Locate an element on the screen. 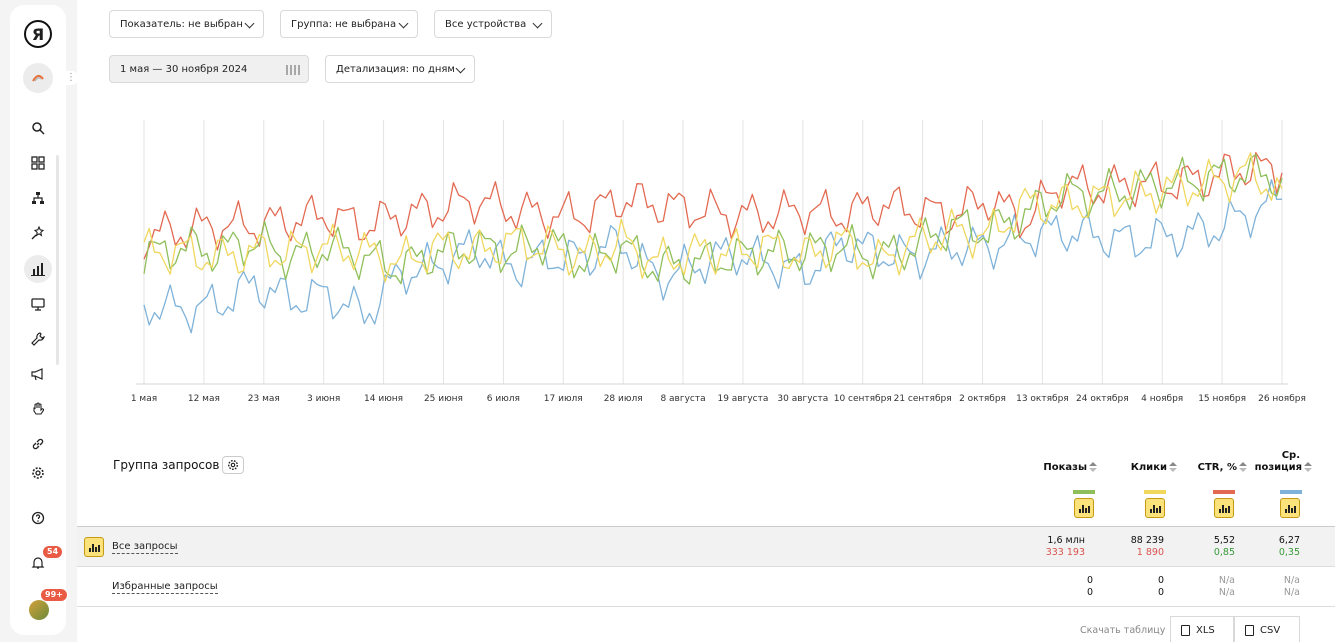 The image size is (1335, 642). x-tick-label: 28 июля is located at coordinates (623, 399).